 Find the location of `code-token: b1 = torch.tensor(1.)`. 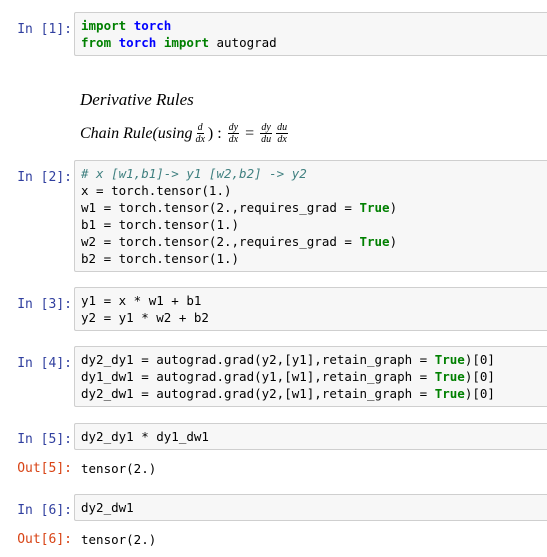

code-token: b1 = torch.tensor(1.) is located at coordinates (160, 224).